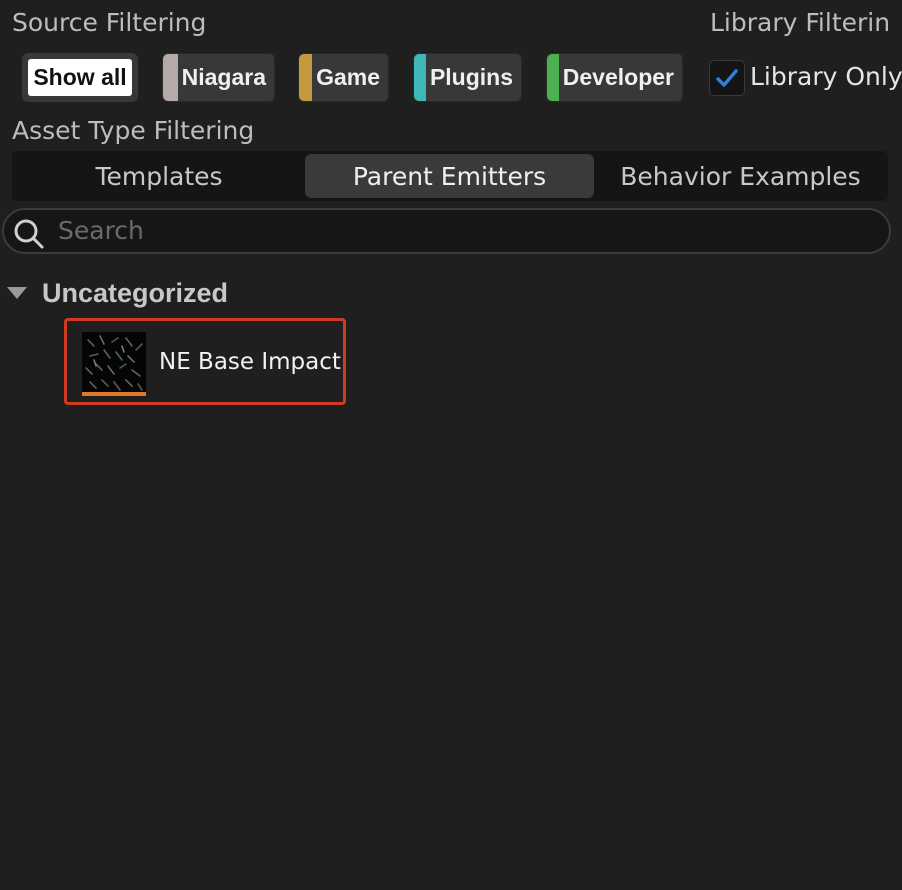 The height and width of the screenshot is (890, 902). I want to click on filter-chip-label: Game, so click(348, 77).